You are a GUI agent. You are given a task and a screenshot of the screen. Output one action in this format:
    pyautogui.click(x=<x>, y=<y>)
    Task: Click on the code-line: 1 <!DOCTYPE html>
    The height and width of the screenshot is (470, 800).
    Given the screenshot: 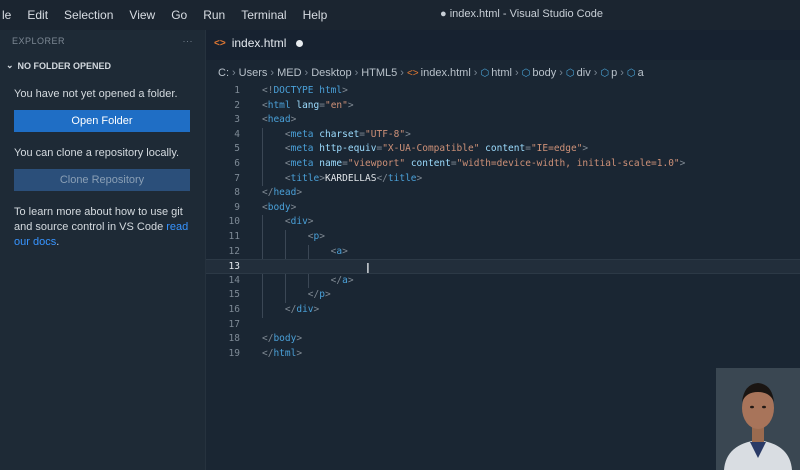 What is the action you would take?
    pyautogui.click(x=503, y=91)
    